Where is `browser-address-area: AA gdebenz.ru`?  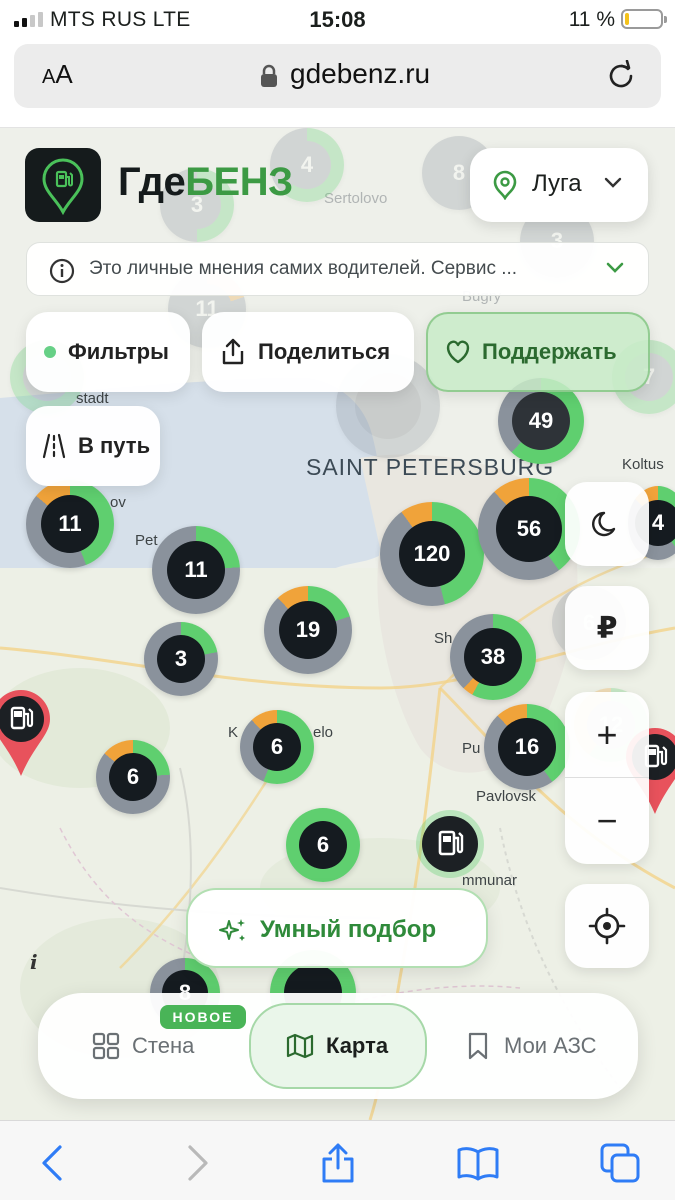 browser-address-area: AA gdebenz.ru is located at coordinates (337, 84).